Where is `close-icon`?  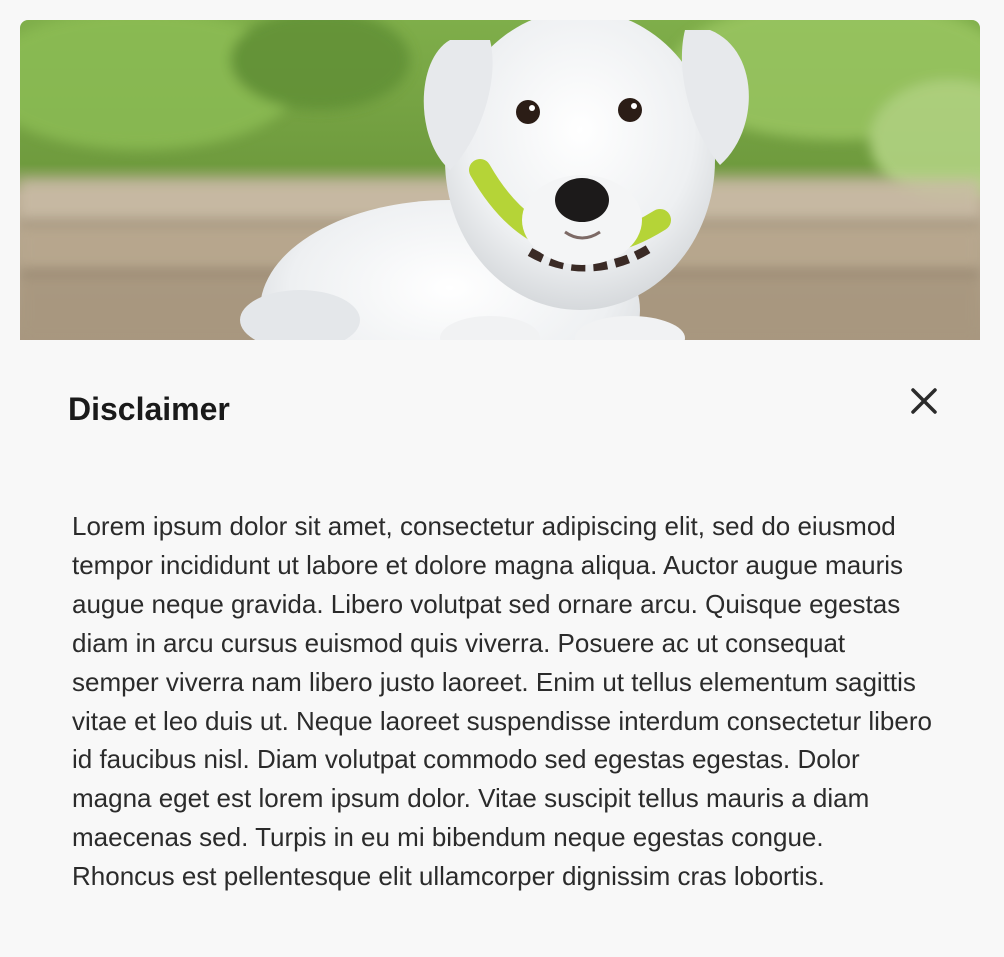 close-icon is located at coordinates (924, 400).